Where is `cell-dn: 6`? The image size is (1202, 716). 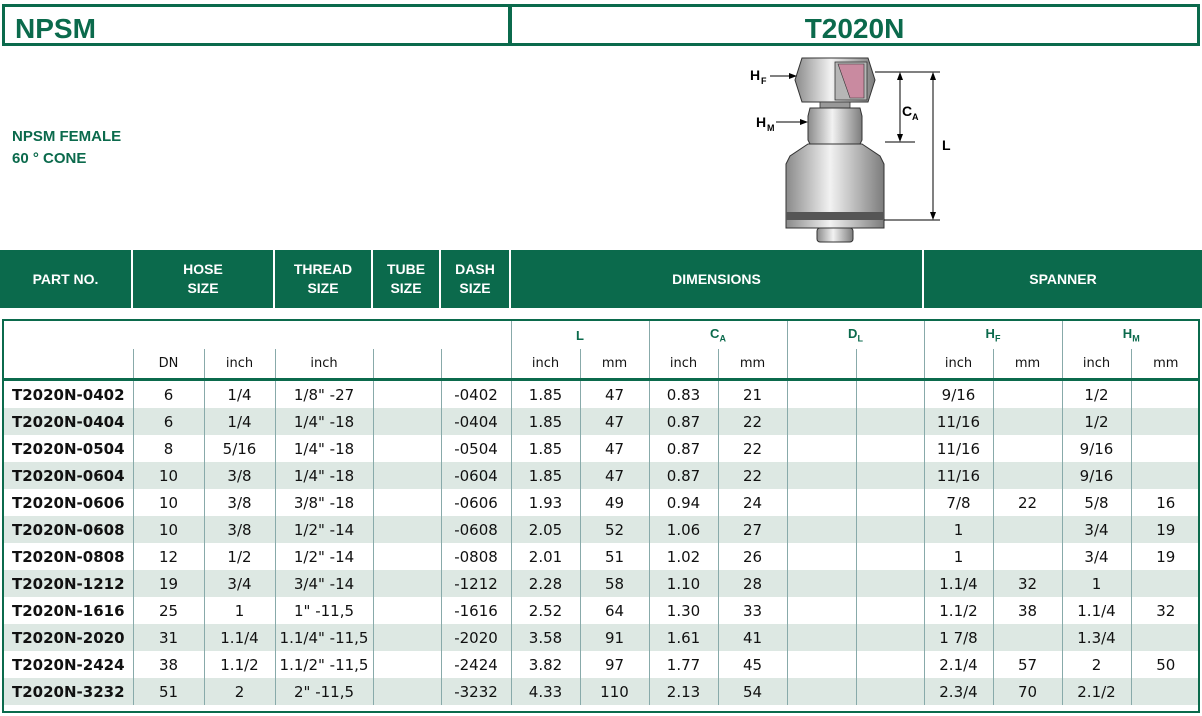 cell-dn: 6 is located at coordinates (168, 393).